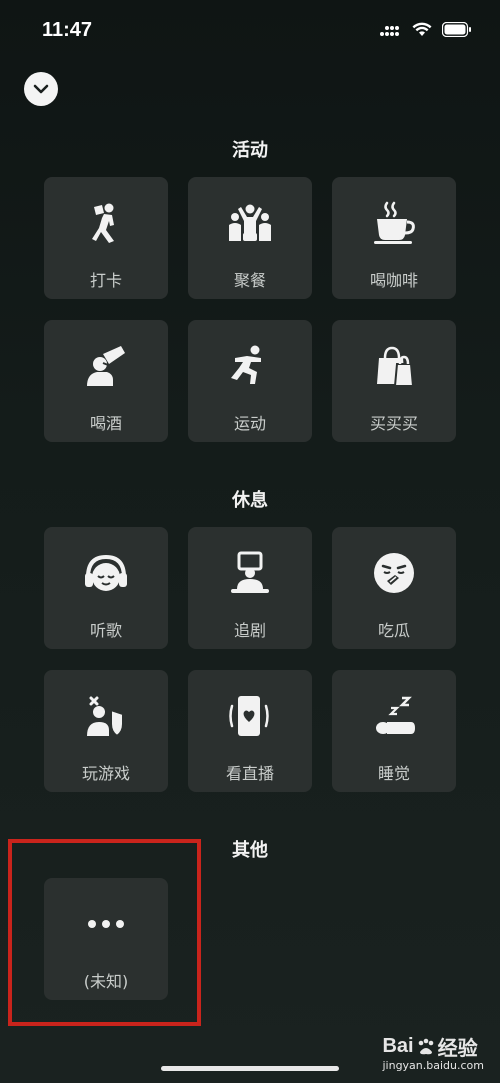 This screenshot has width=500, height=1083. I want to click on paw-icon, so click(425, 1046).